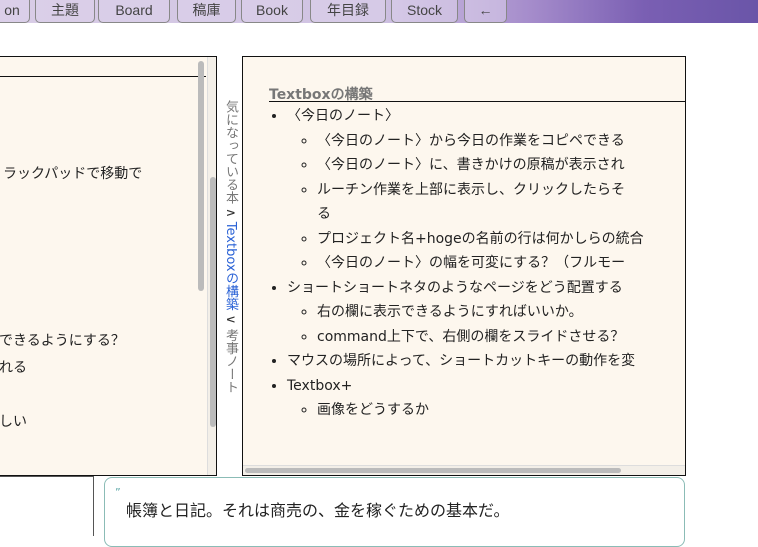 The width and height of the screenshot is (758, 547). I want to click on left-text-line: しい, so click(13, 422).